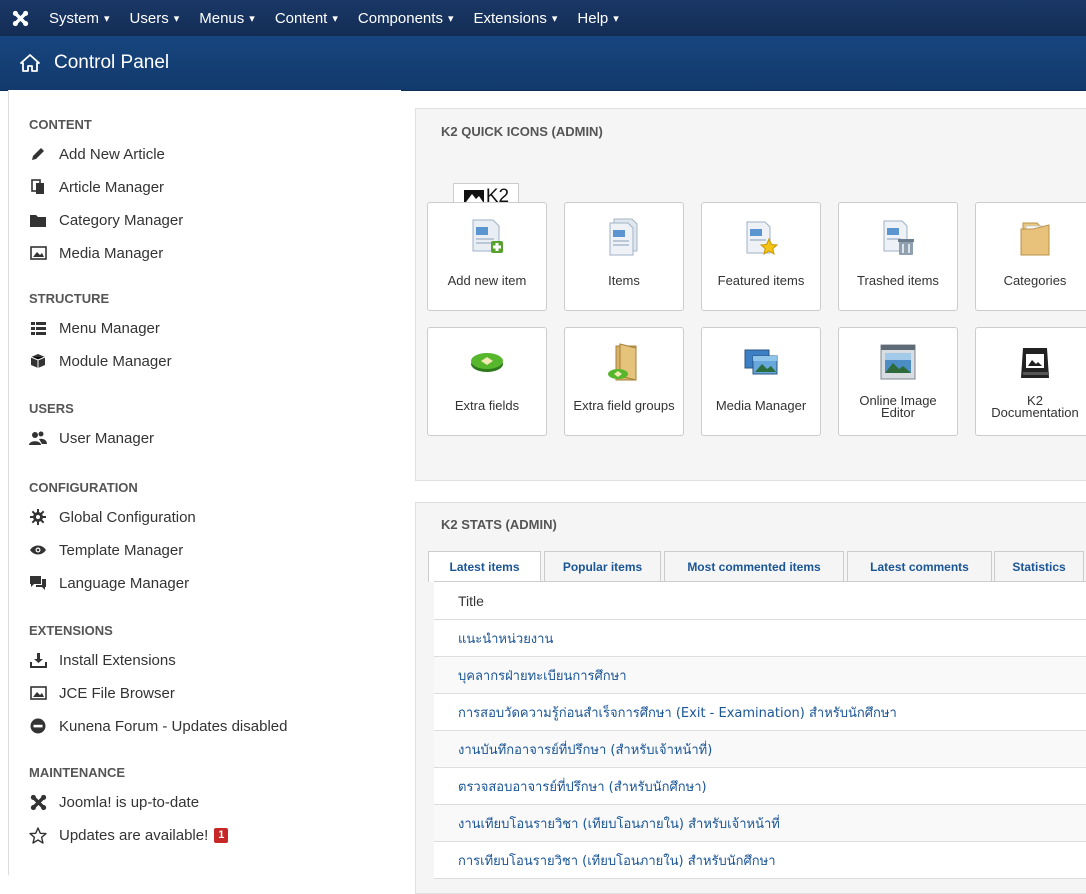  What do you see at coordinates (117, 660) in the screenshot?
I see `sidebar-item-label: Install Extensions` at bounding box center [117, 660].